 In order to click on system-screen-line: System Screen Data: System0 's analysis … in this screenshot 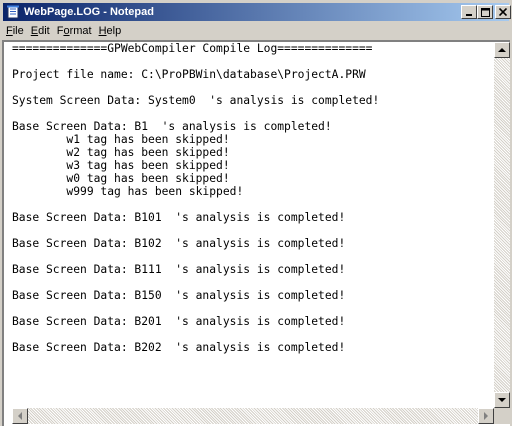, I will do `click(196, 100)`.